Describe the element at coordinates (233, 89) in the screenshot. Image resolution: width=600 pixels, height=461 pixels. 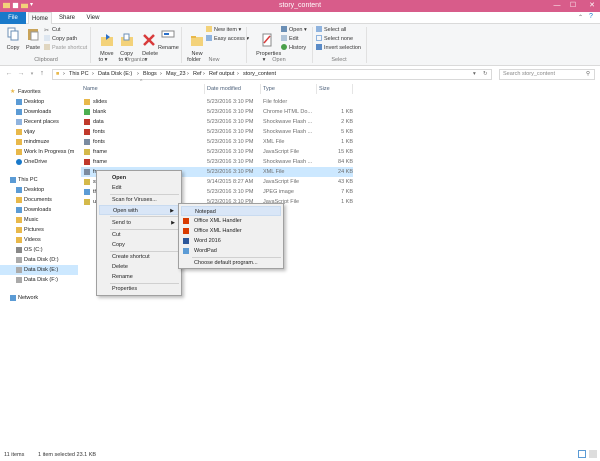
I see `column-header-date: Date modified` at that location.